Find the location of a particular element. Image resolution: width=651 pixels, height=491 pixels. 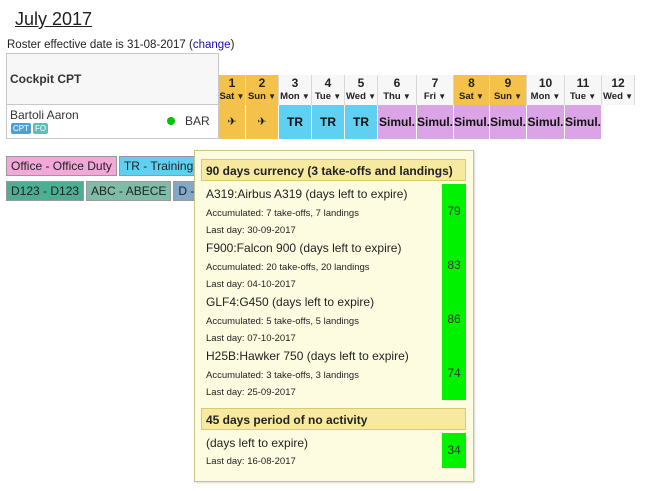

currency-days-left: 79 is located at coordinates (454, 211).